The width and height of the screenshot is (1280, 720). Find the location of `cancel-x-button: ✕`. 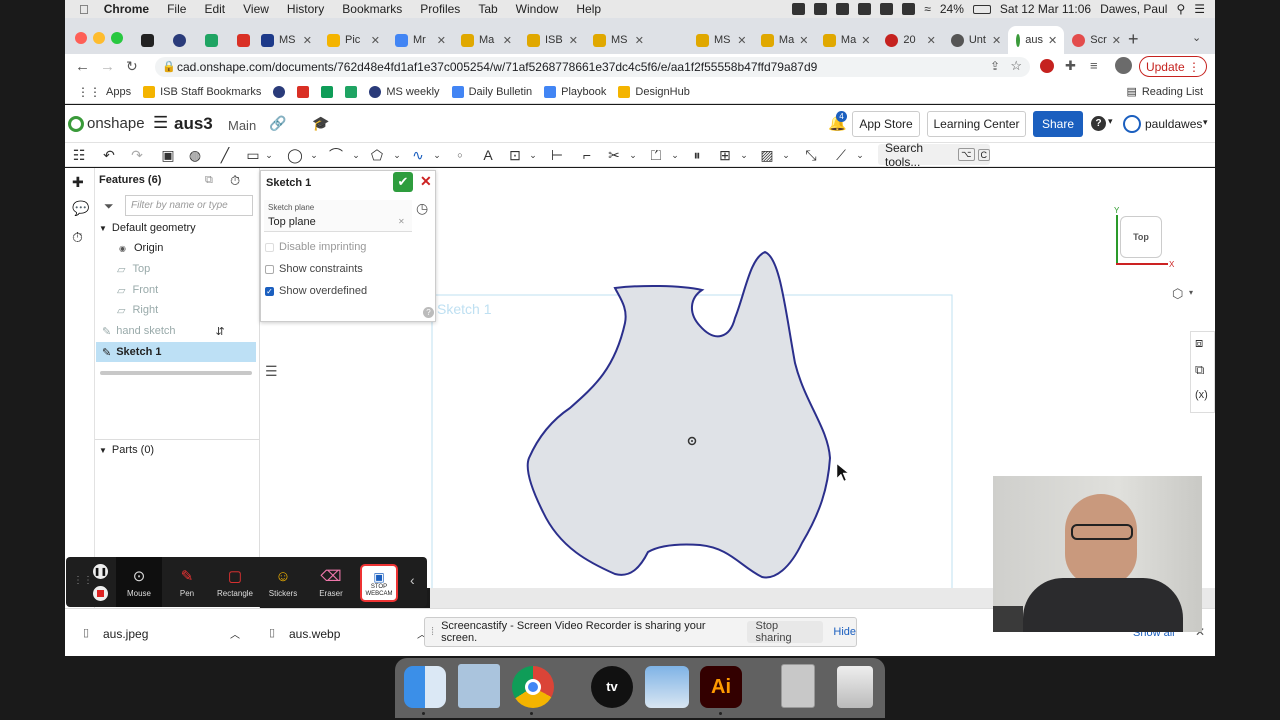

cancel-x-button: ✕ is located at coordinates (426, 181).